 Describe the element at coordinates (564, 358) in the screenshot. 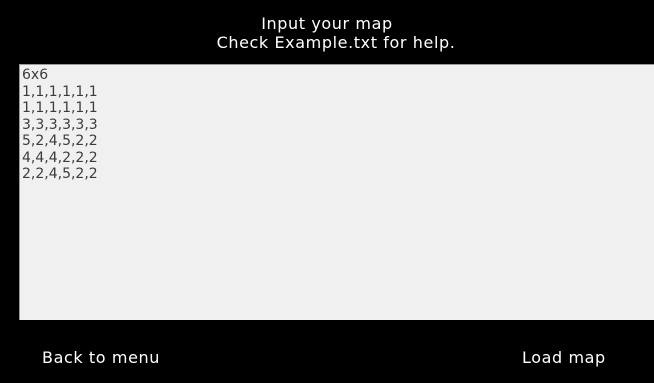

I see `load-map-button: Load map` at that location.